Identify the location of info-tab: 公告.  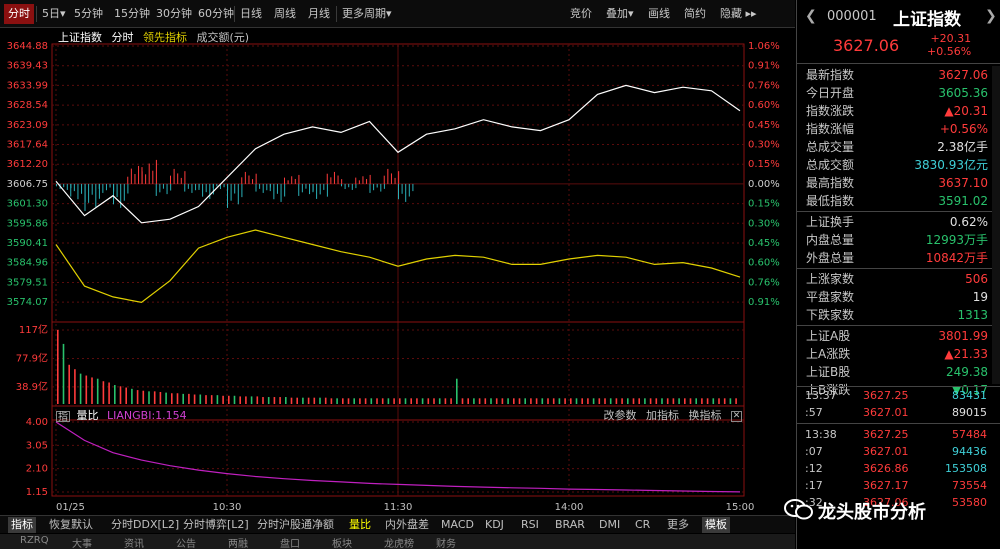
(186, 542).